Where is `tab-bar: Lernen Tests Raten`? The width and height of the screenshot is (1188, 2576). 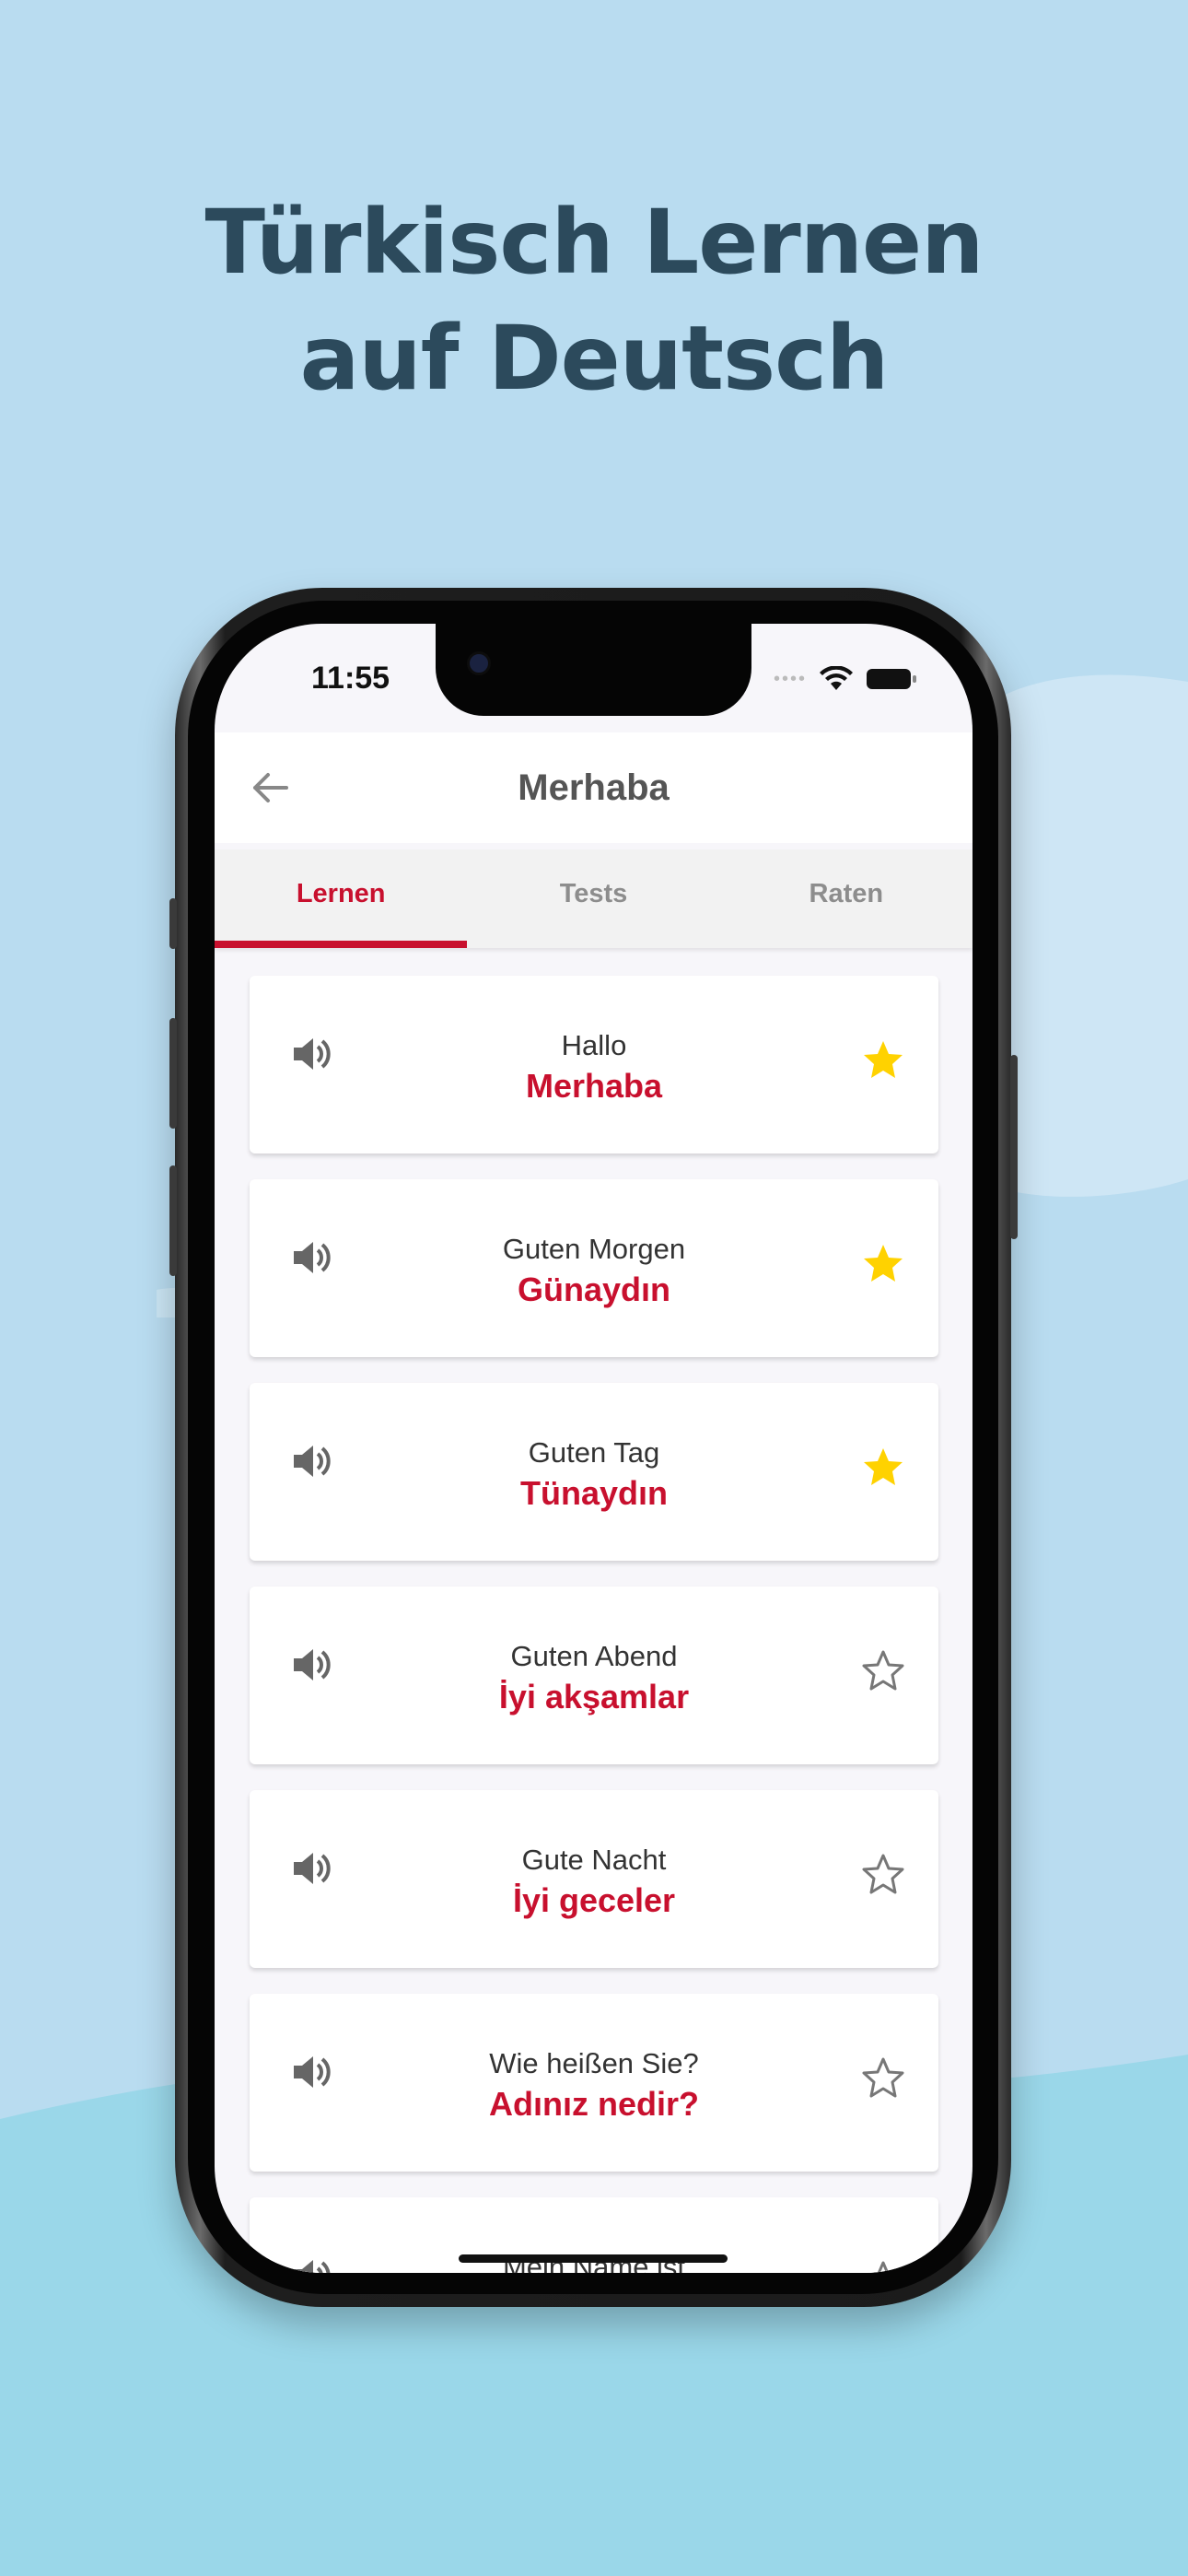
tab-bar: Lernen Tests Raten is located at coordinates (594, 898).